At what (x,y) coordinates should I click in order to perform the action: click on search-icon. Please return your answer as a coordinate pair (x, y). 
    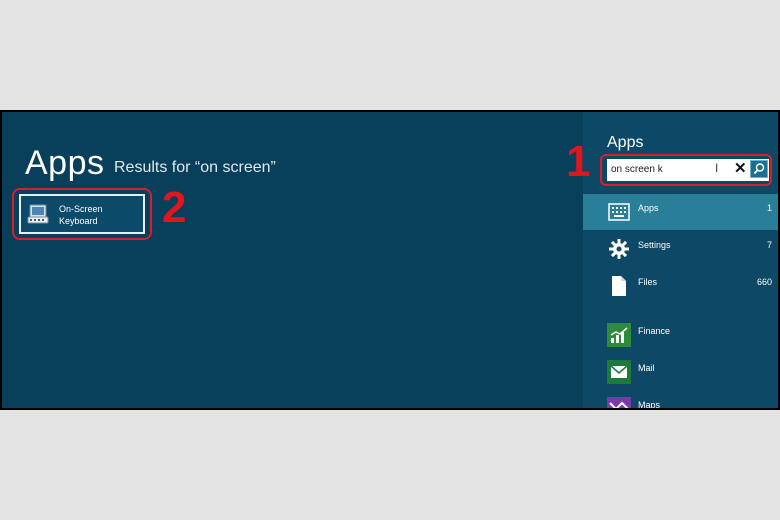
    Looking at the image, I should click on (759, 169).